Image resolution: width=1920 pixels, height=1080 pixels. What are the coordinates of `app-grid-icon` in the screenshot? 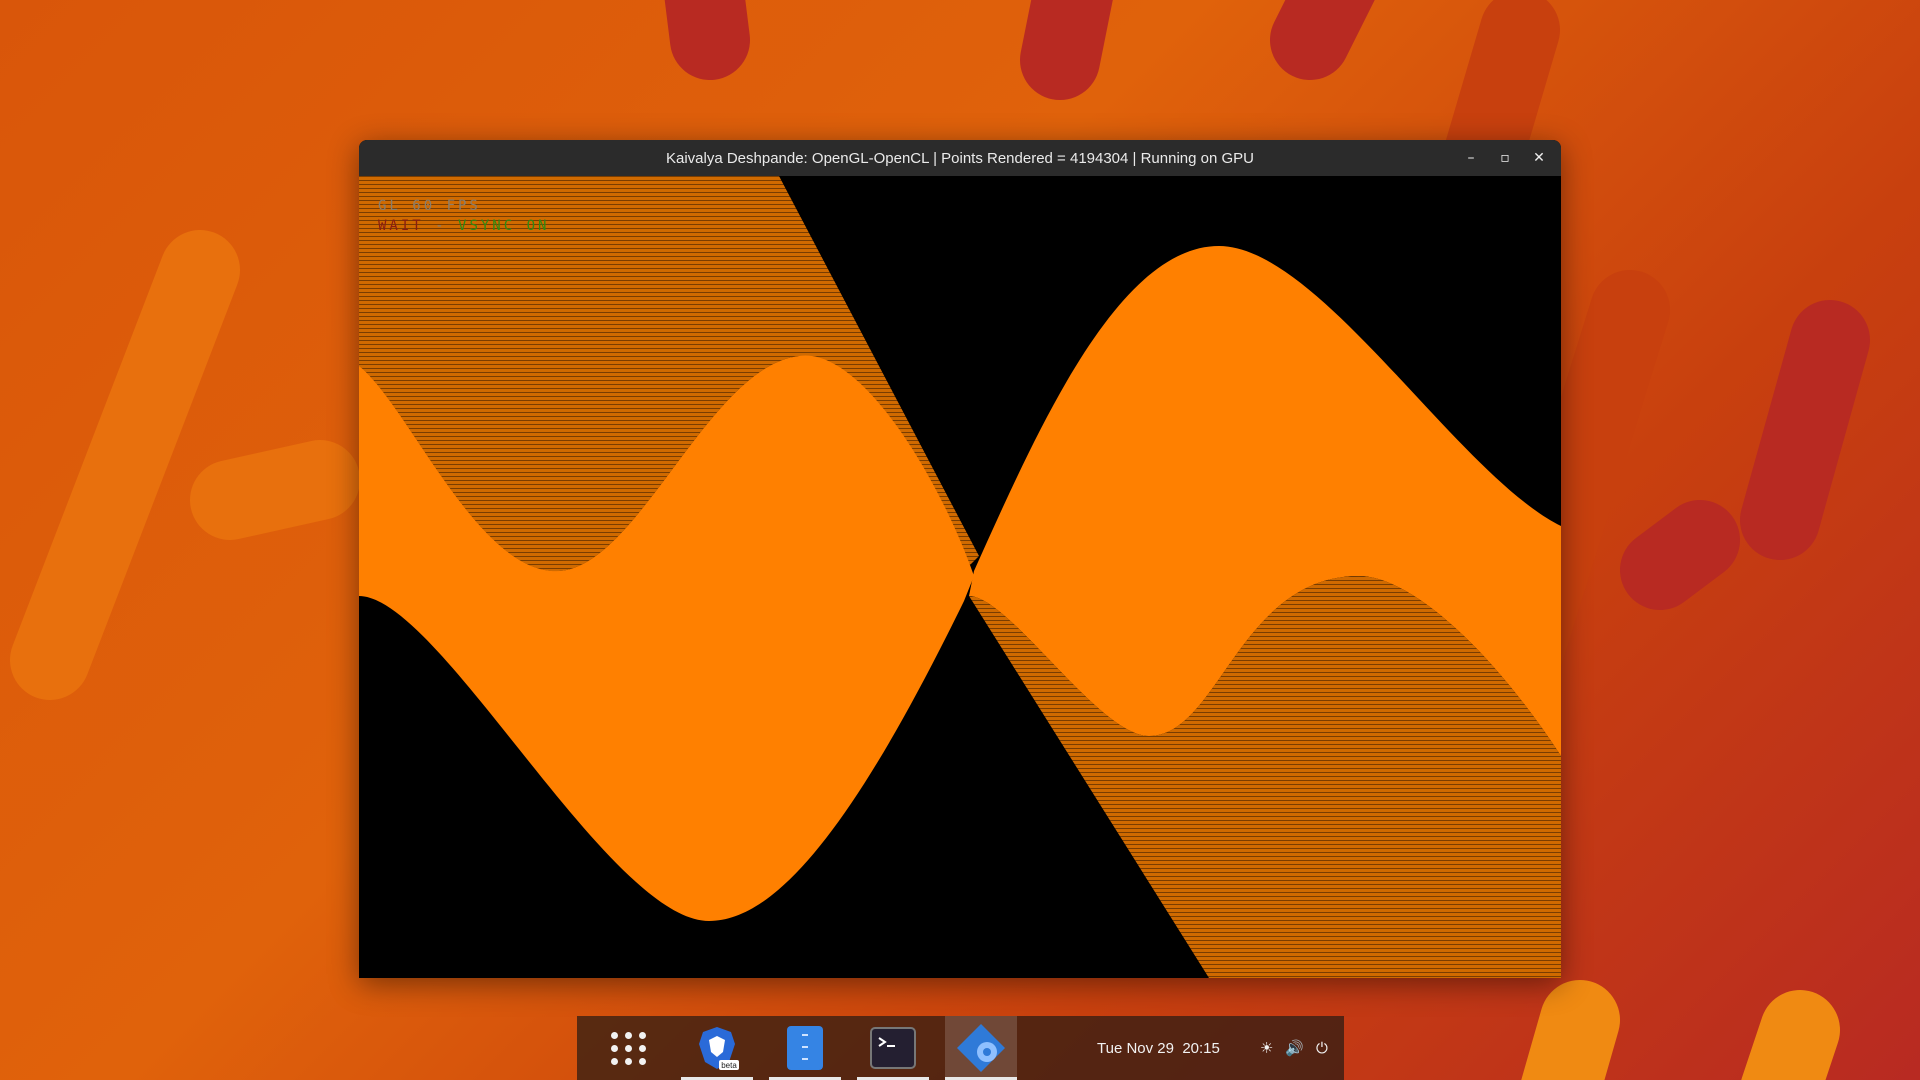 It's located at (629, 1048).